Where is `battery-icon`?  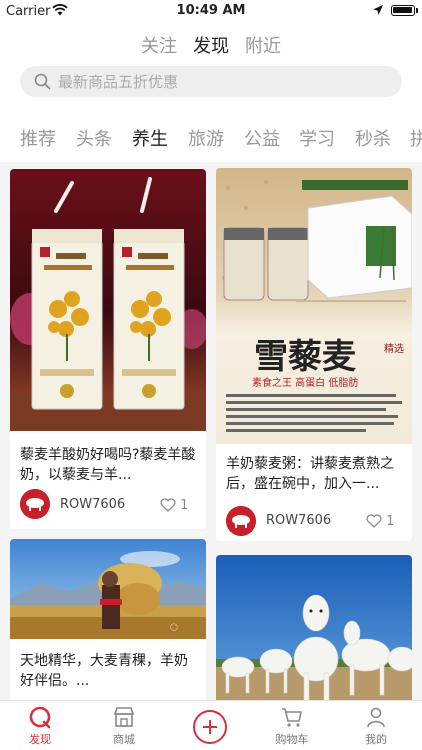 battery-icon is located at coordinates (403, 10).